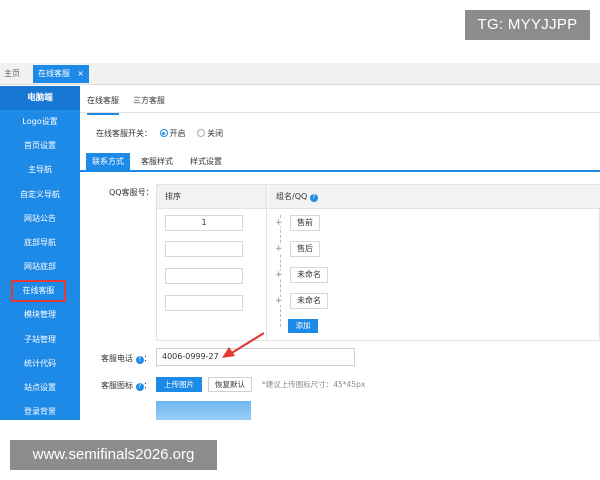 Image resolution: width=600 pixels, height=480 pixels. What do you see at coordinates (243, 345) in the screenshot?
I see `red-arrow-icon` at bounding box center [243, 345].